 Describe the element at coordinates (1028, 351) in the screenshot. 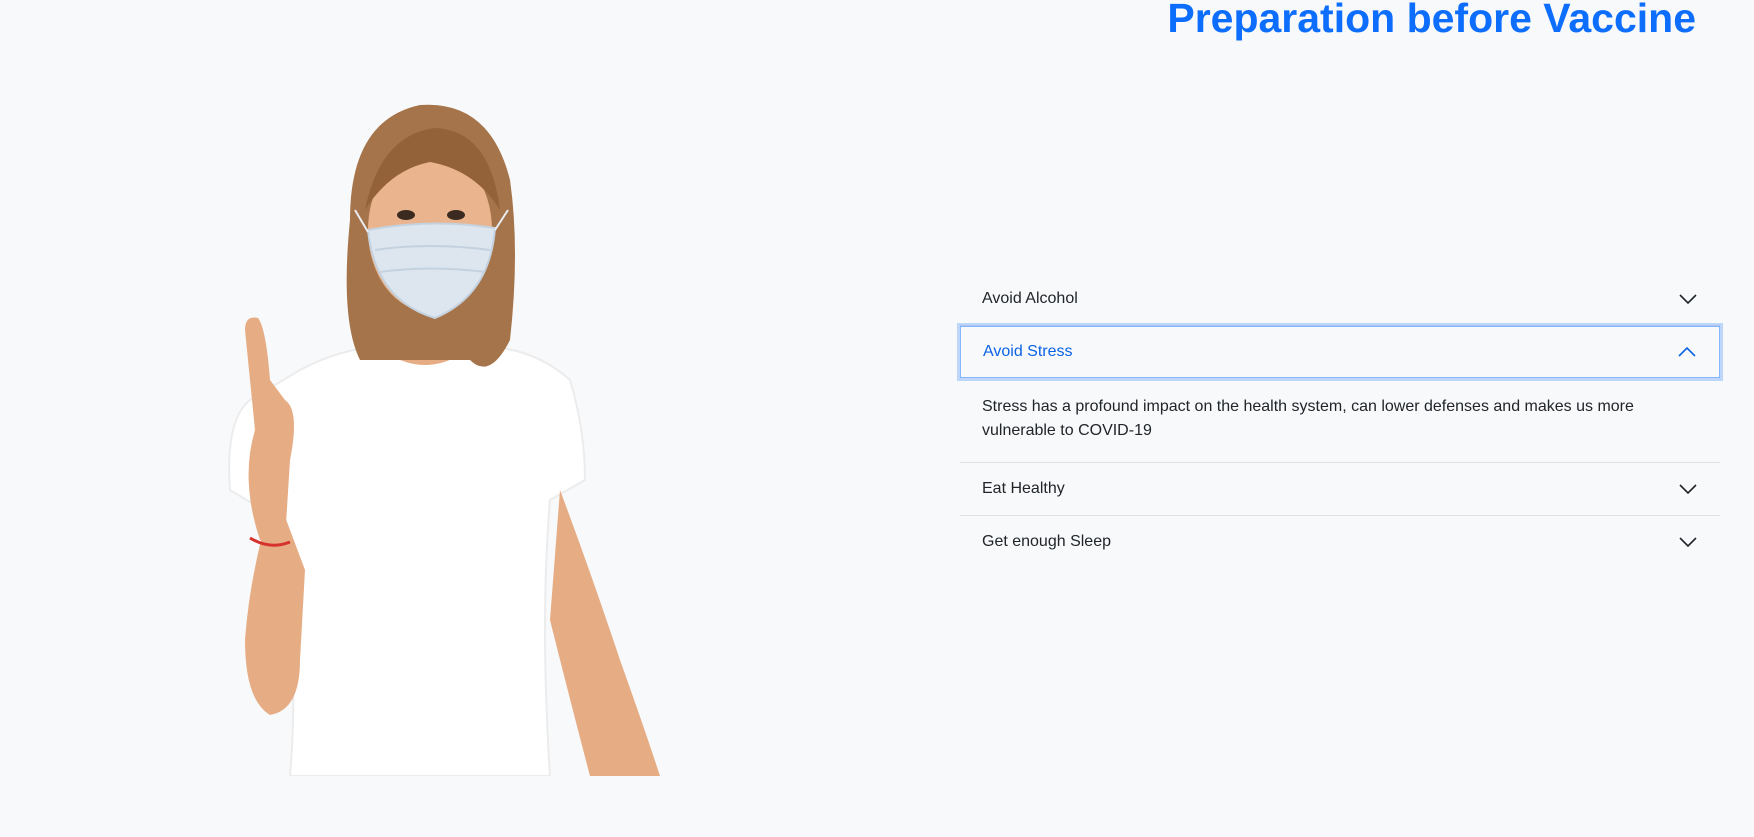

I see `accordion-header-label: Avoid Stress` at that location.